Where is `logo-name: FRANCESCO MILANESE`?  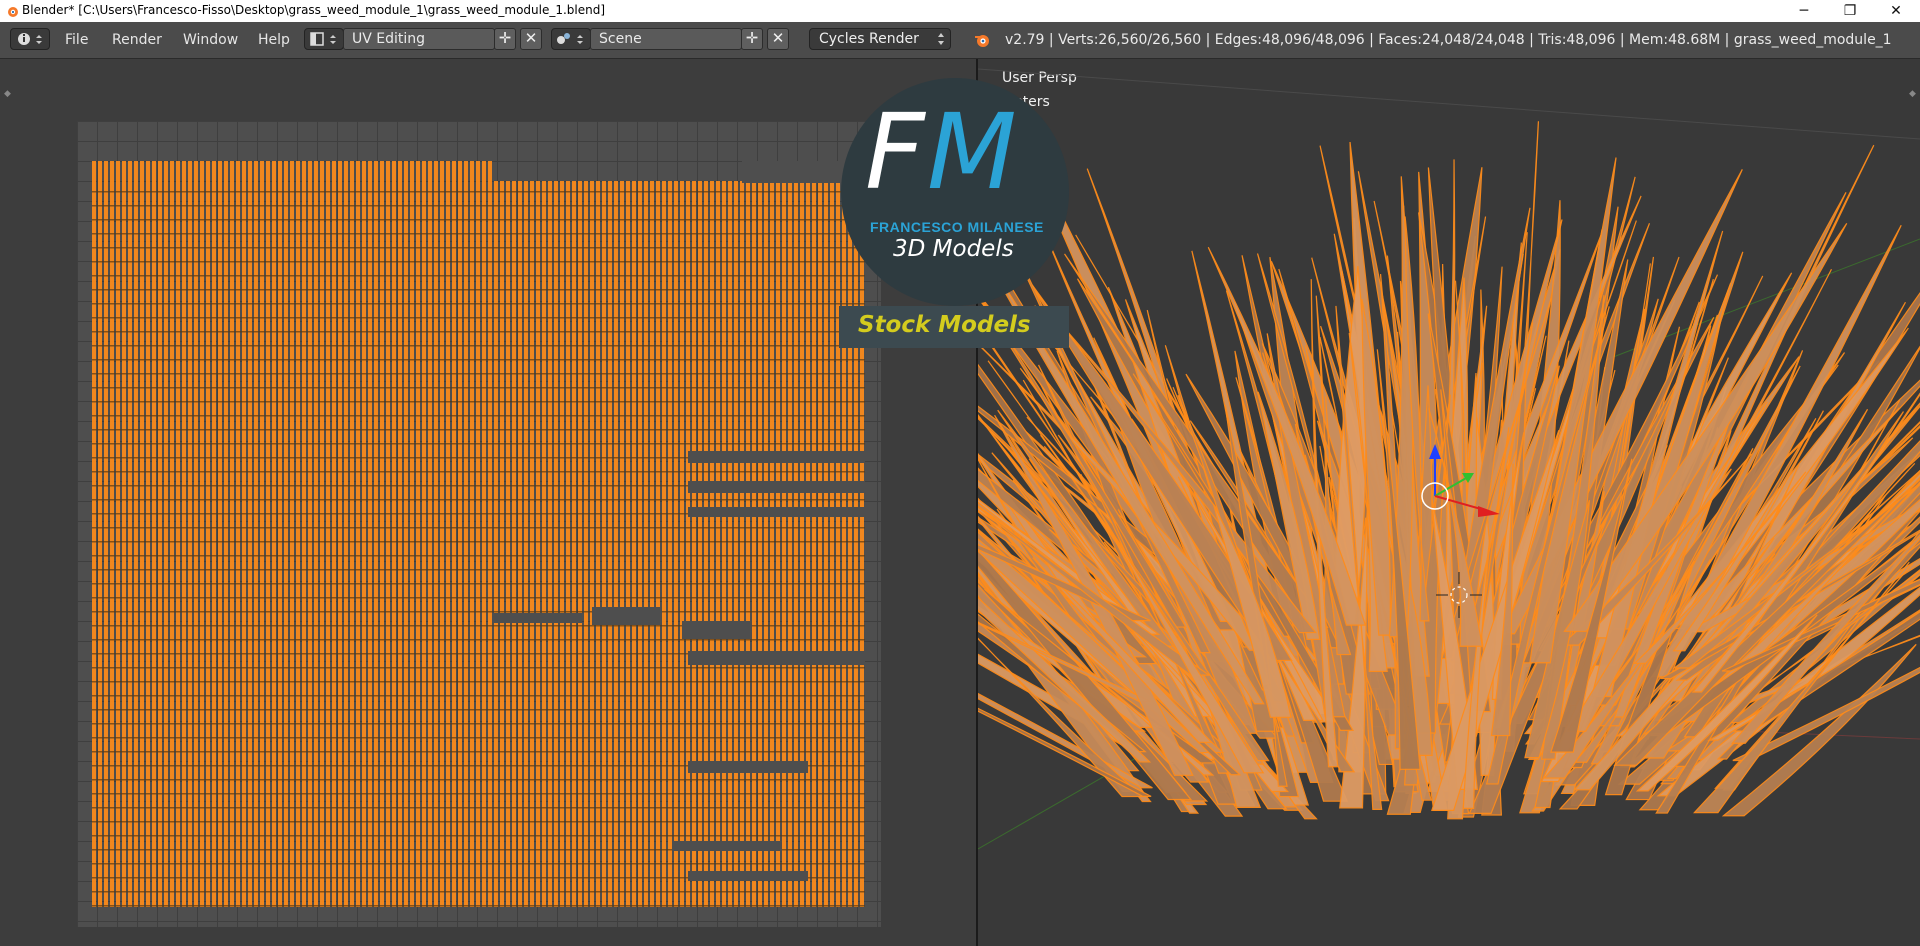
logo-name: FRANCESCO MILANESE is located at coordinates (957, 227).